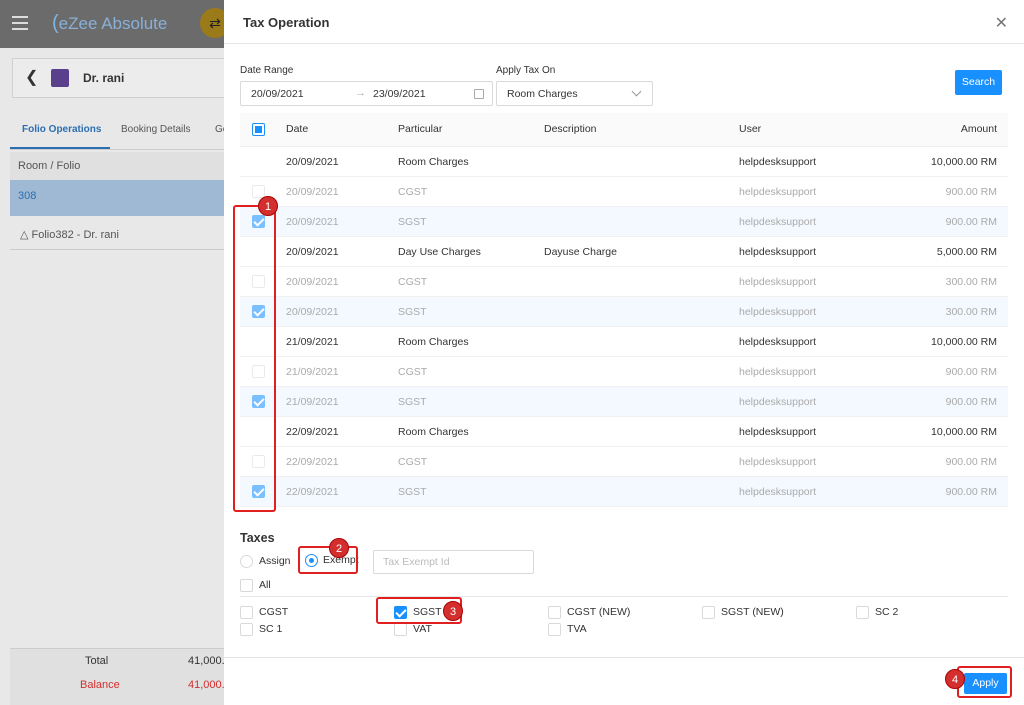  I want to click on tax-label: TVA, so click(577, 629).